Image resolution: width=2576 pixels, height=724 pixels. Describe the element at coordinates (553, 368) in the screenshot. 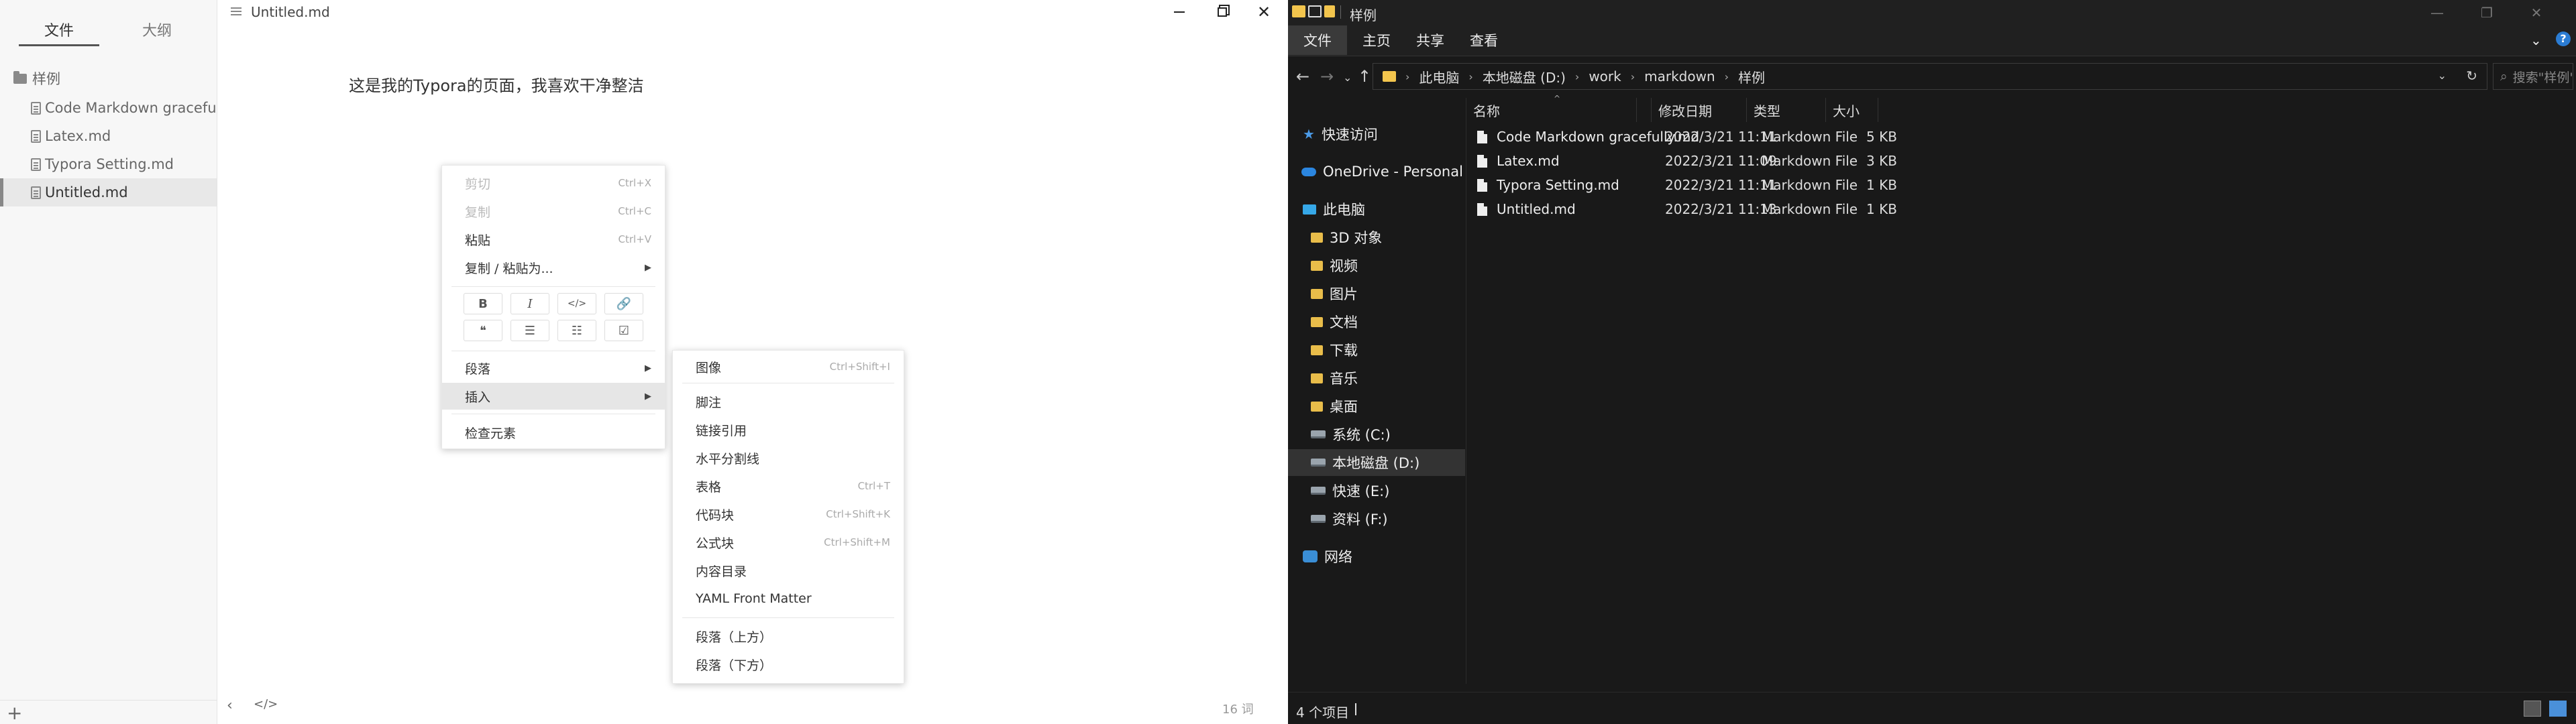

I see `menu-item-paragraph: 段落 ▶` at that location.